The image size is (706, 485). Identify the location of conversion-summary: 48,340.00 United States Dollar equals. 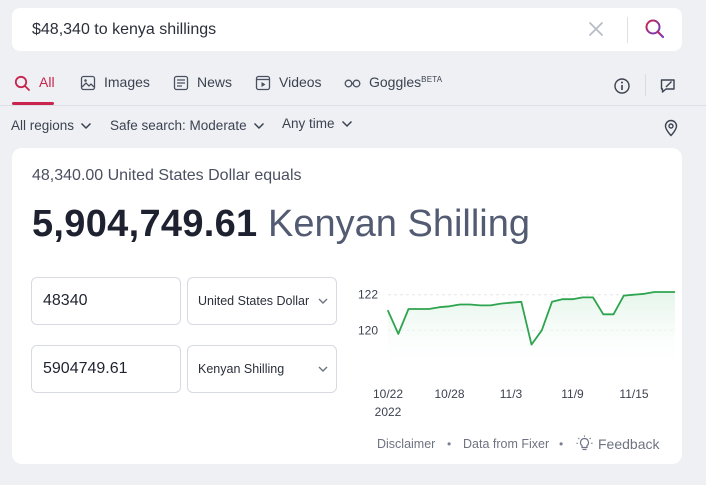
(167, 175).